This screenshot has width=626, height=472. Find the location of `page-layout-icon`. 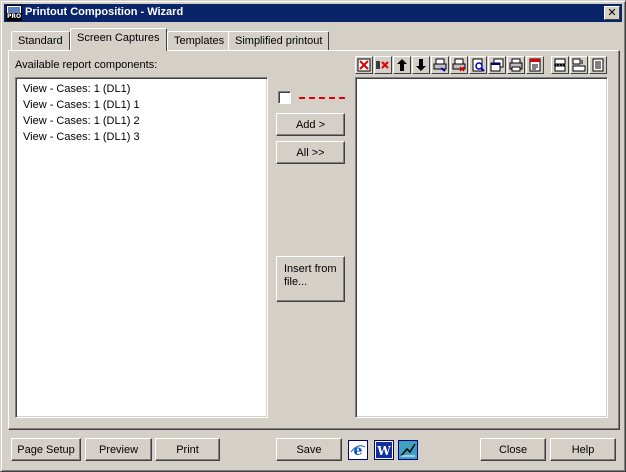

page-layout-icon is located at coordinates (579, 65).